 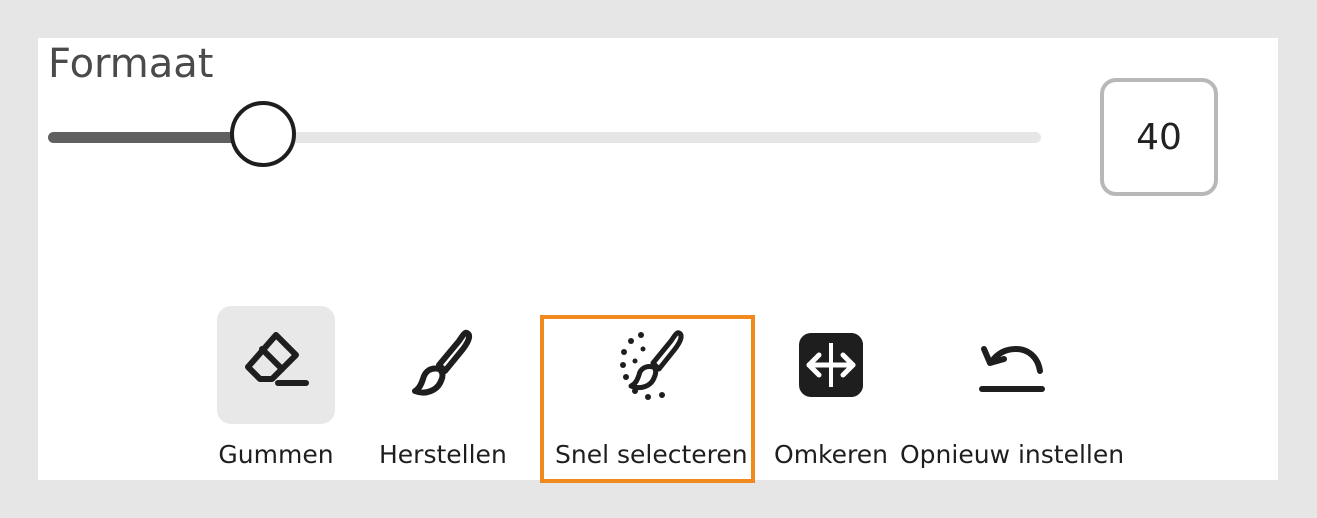 I want to click on tool-label: Snel selecteren, so click(x=651, y=454).